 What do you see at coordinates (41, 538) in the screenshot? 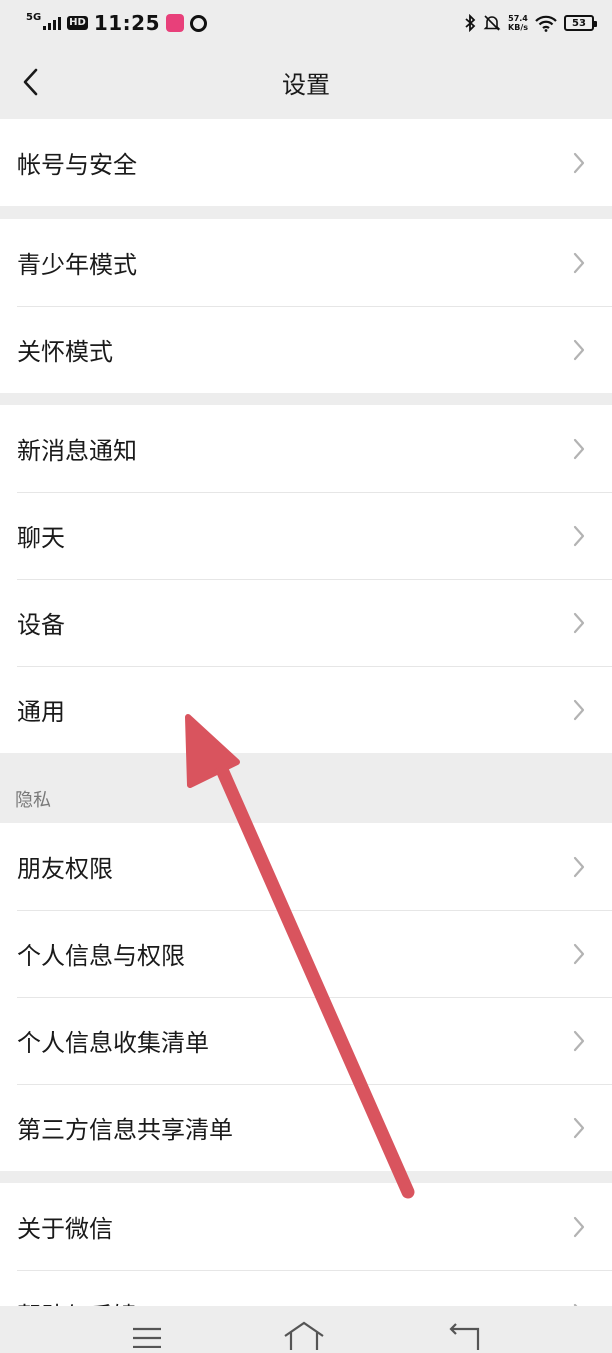
I see `settings-item-label: 聊天` at bounding box center [41, 538].